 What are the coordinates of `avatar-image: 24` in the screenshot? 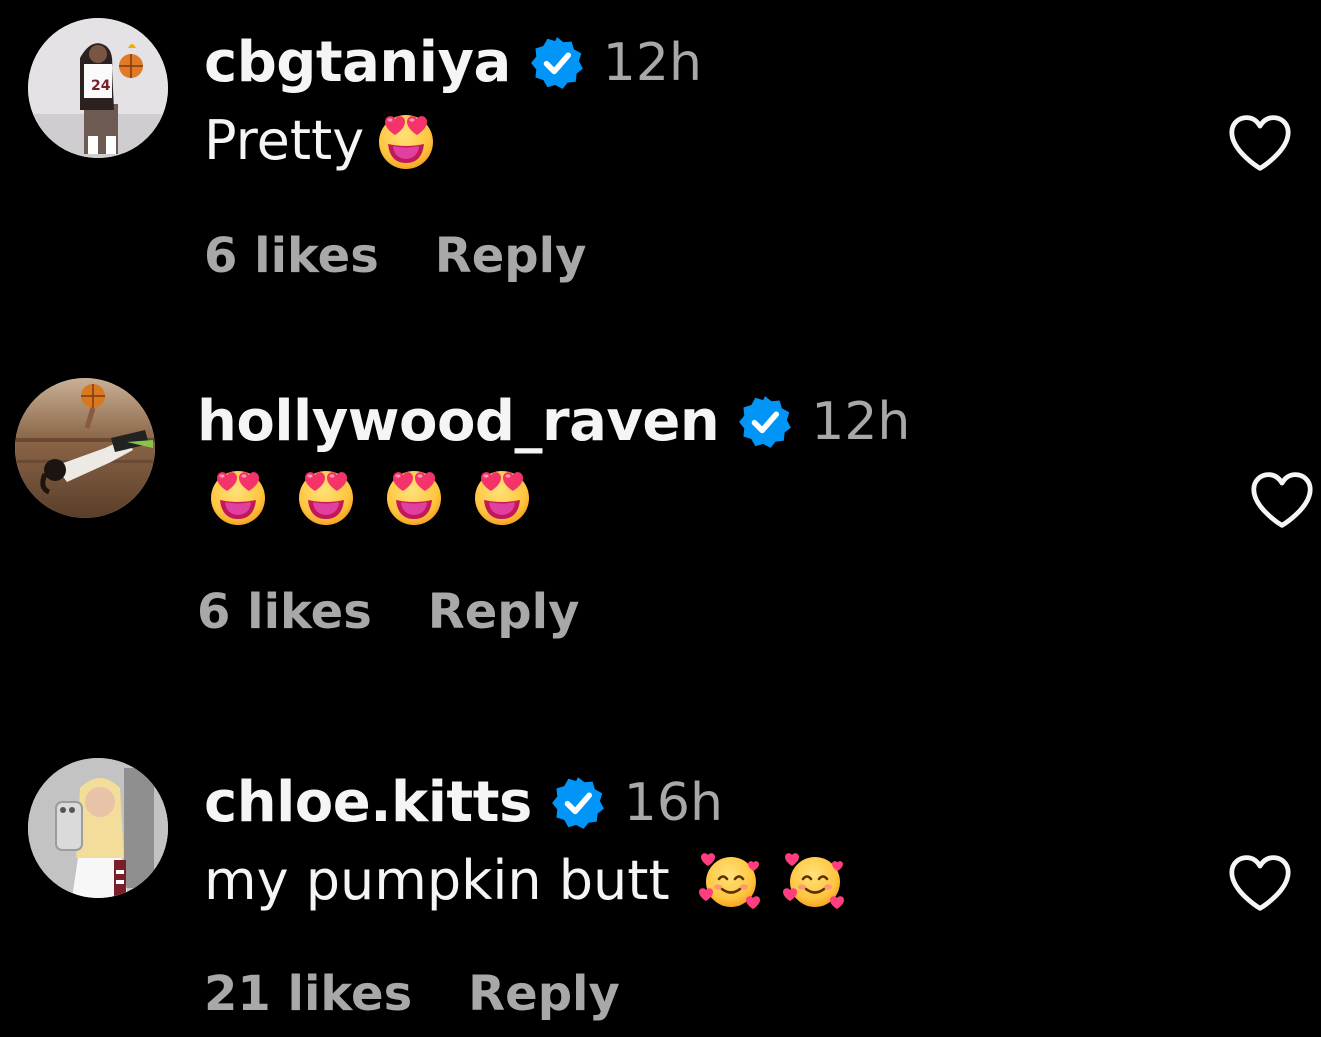 It's located at (98, 88).